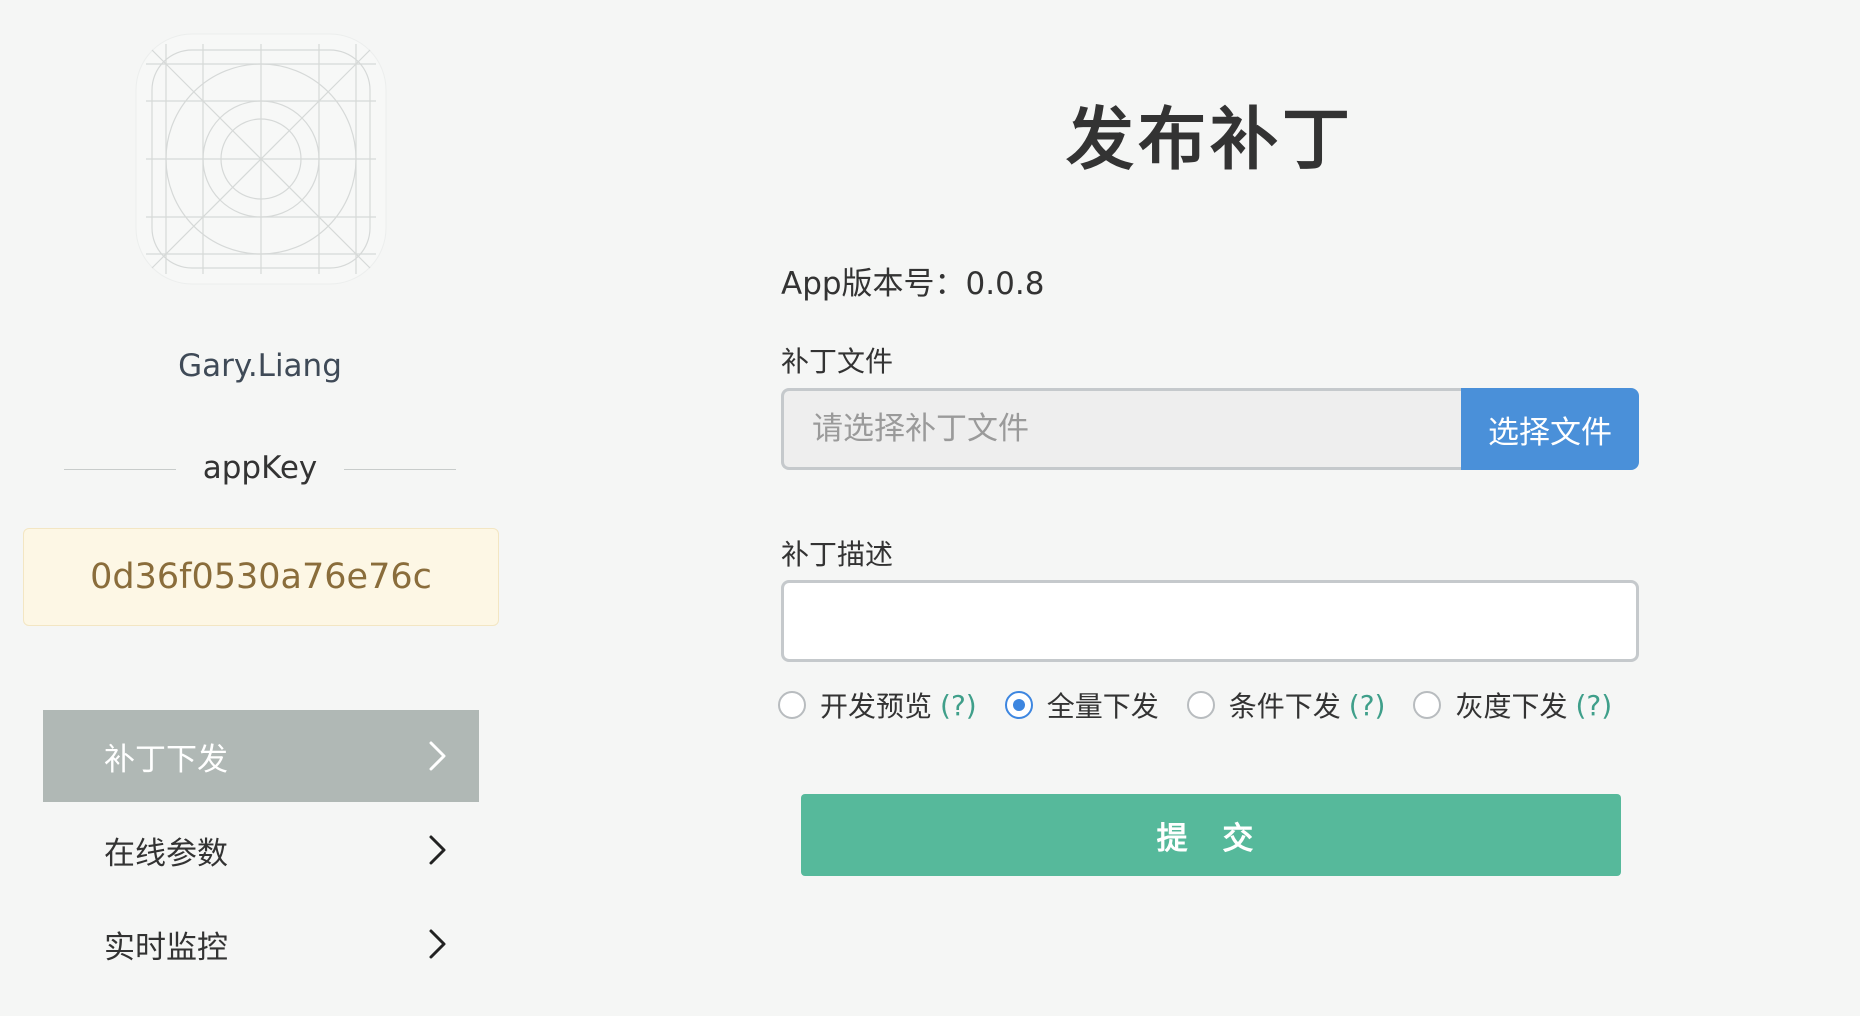 The width and height of the screenshot is (1860, 1016). What do you see at coordinates (837, 554) in the screenshot?
I see `patch-desc-label: 补丁描述` at bounding box center [837, 554].